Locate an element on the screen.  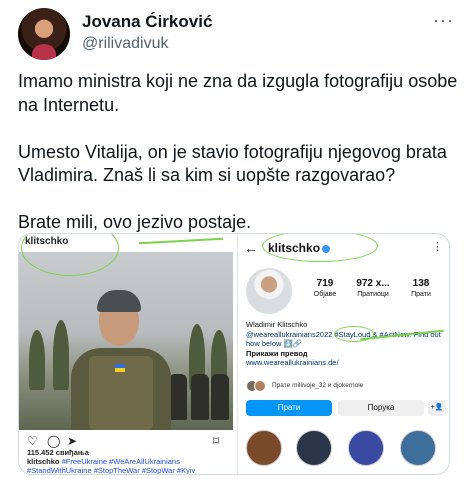
author-handle: @rilivadivuk is located at coordinates (125, 44).